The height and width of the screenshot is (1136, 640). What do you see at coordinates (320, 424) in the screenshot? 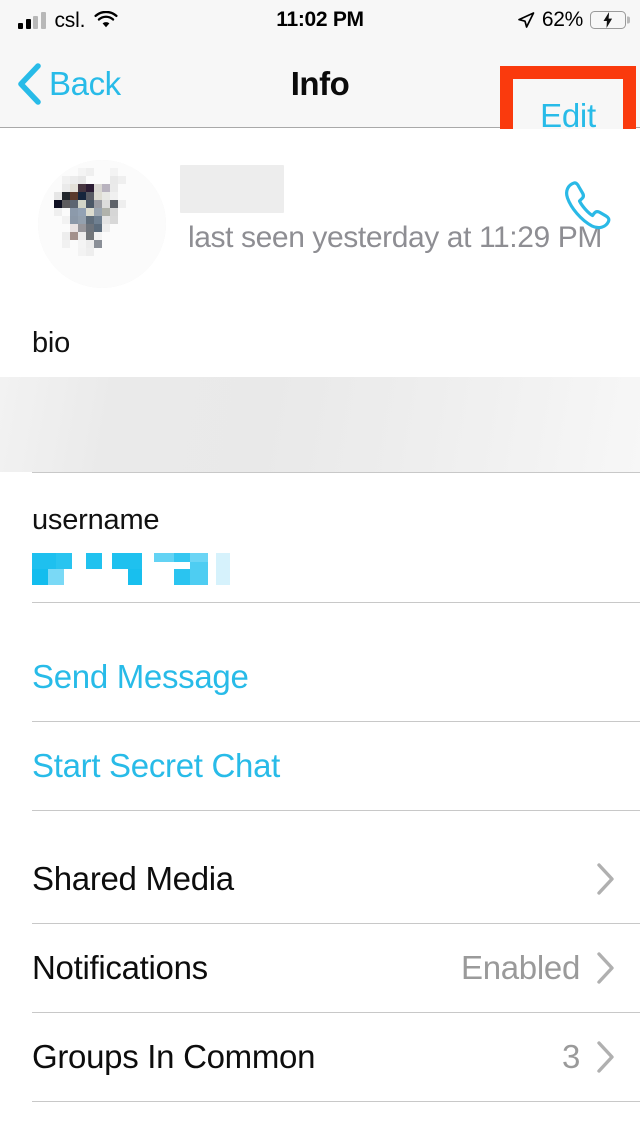
I see `bio-value-redacted` at bounding box center [320, 424].